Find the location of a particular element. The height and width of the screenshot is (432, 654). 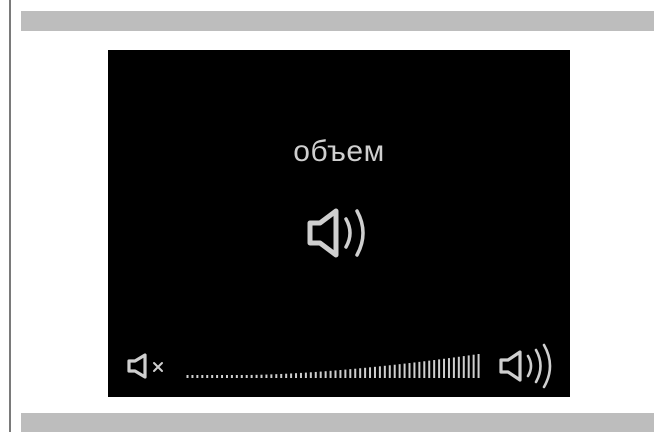

speaker-icon is located at coordinates (342, 235).